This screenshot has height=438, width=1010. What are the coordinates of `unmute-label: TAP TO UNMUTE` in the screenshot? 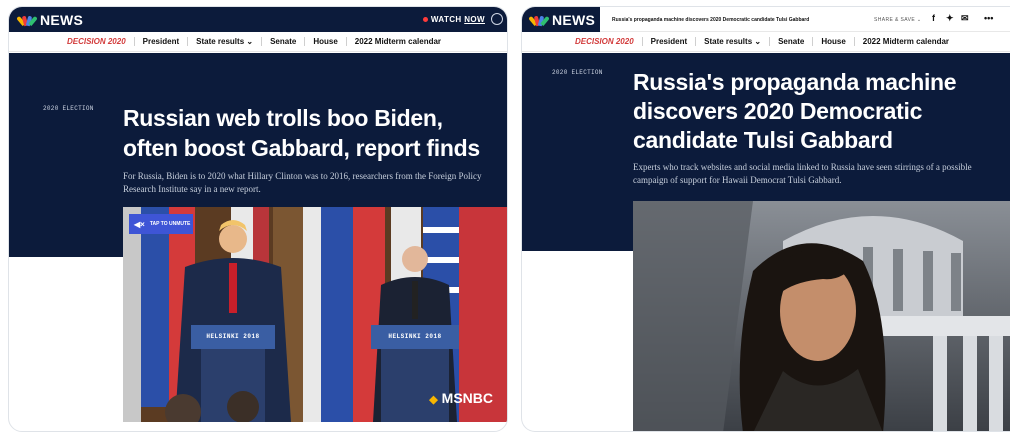 It's located at (170, 224).